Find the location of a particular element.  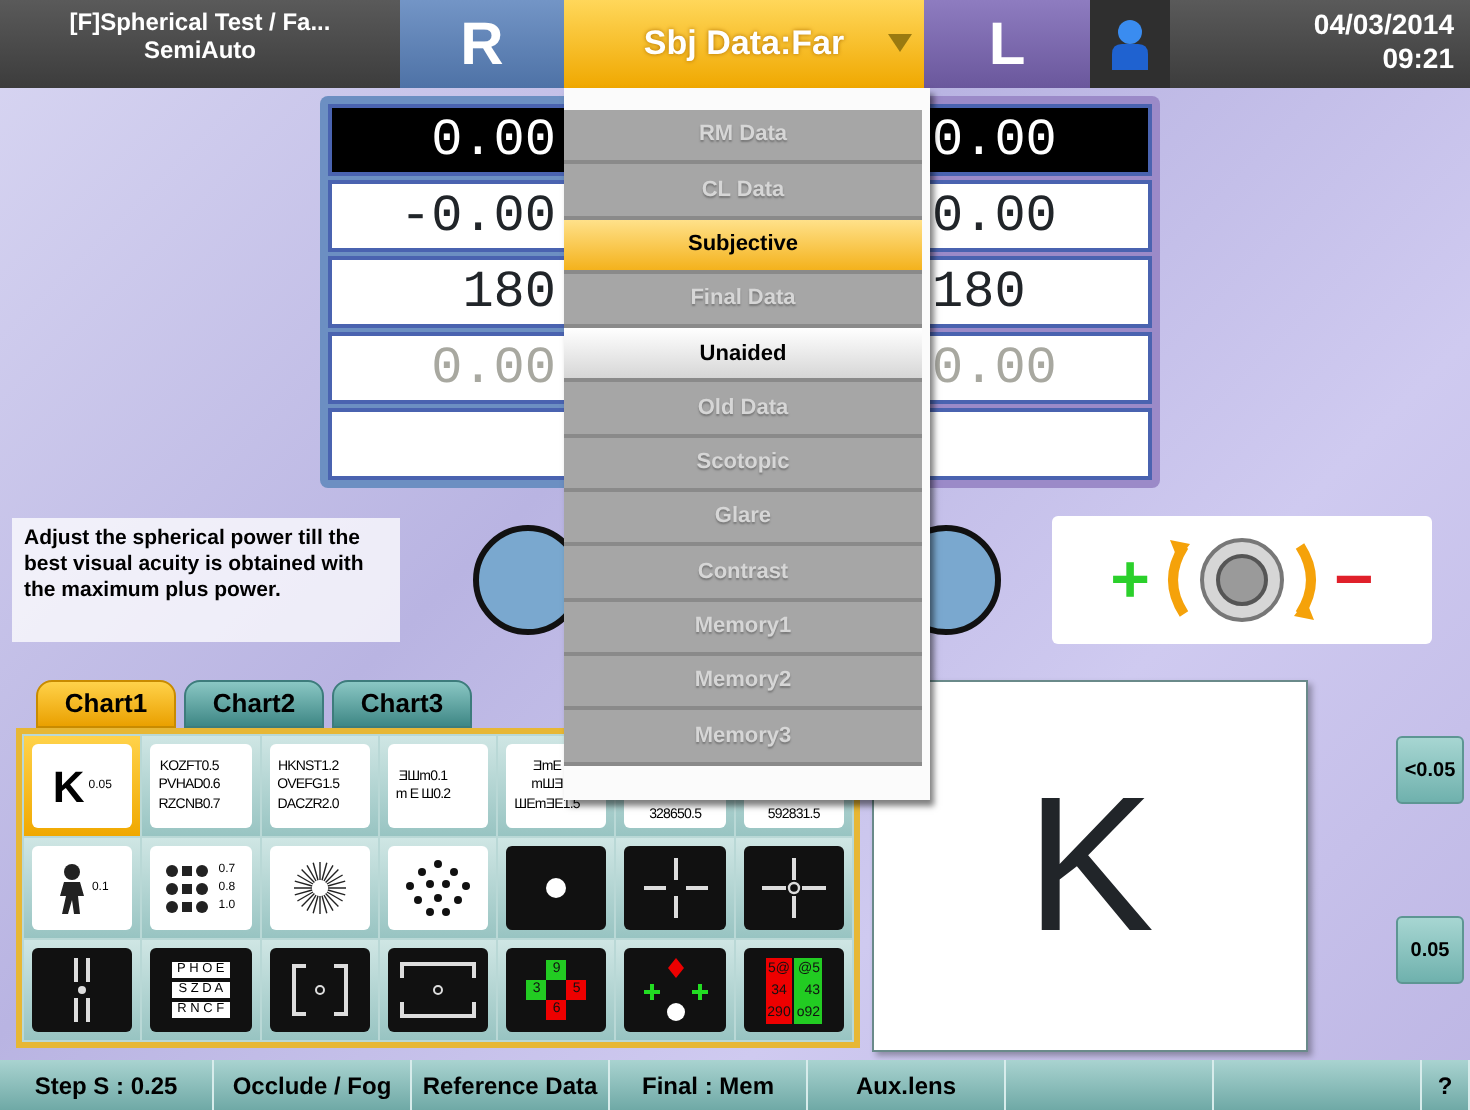

function-button: Step S : 0.25 is located at coordinates (107, 1085).